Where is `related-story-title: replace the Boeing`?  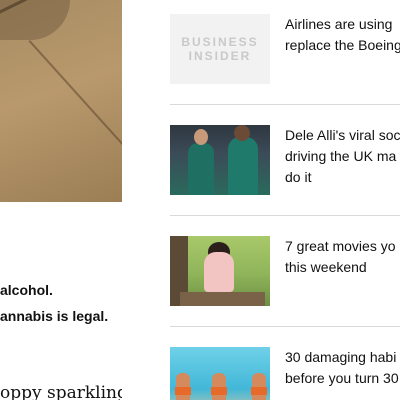 related-story-title: replace the Boeing is located at coordinates (342, 45).